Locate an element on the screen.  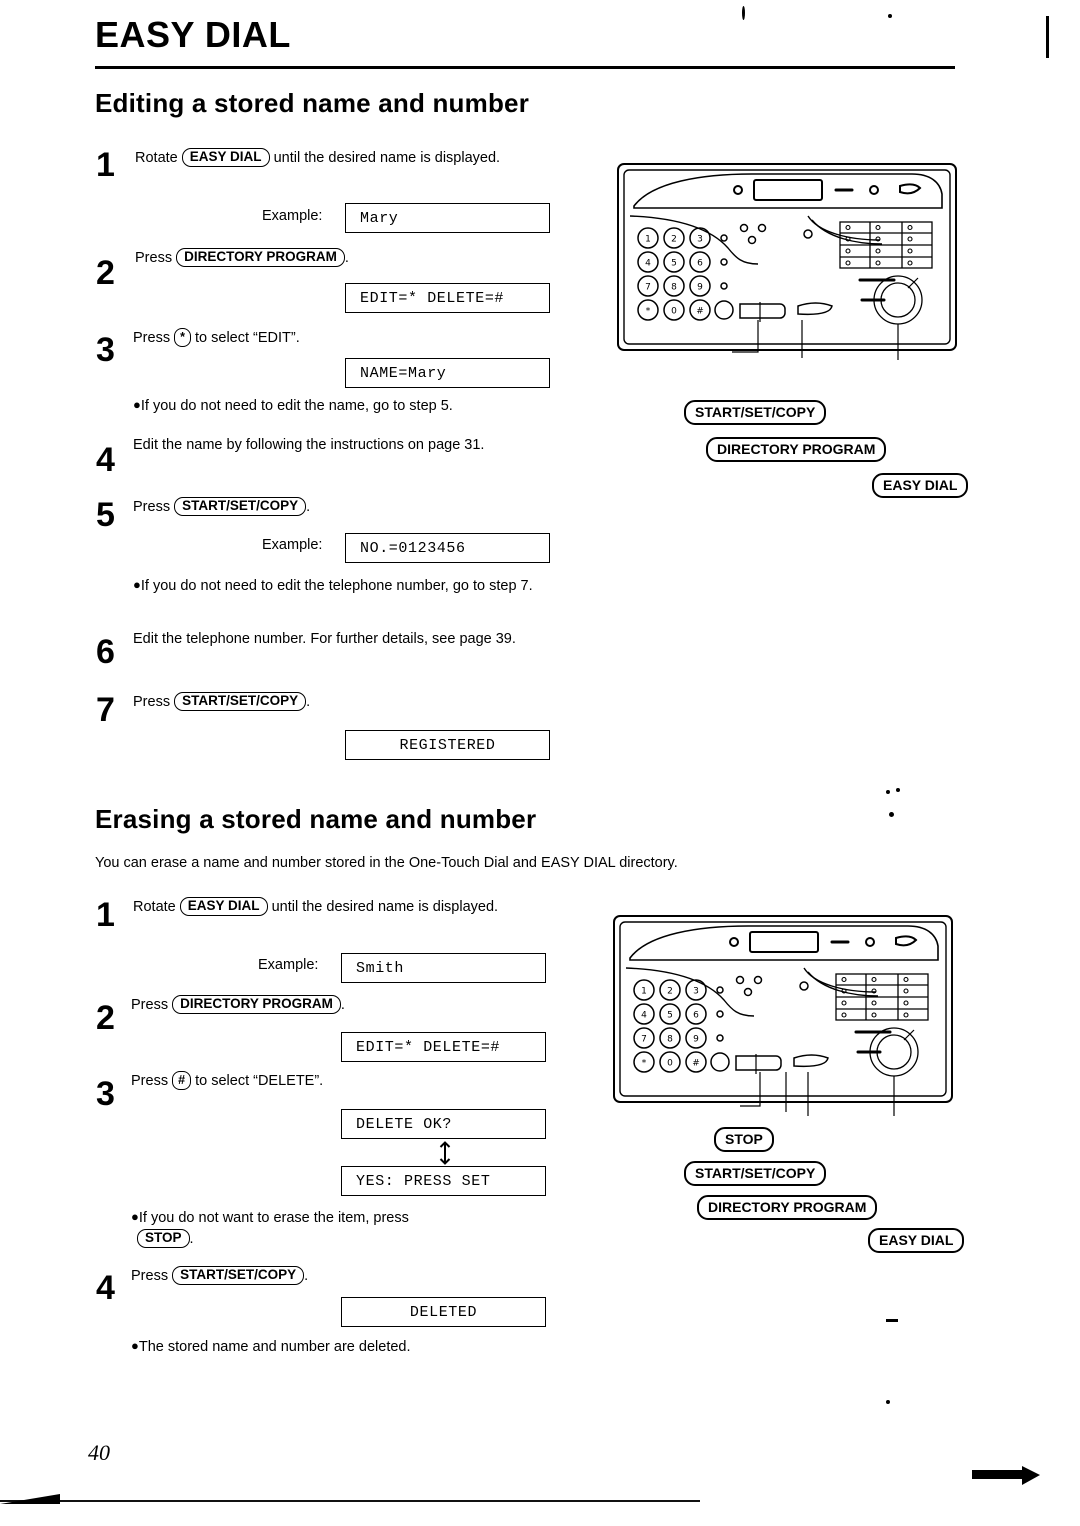
callout-easy-dial-bottom: EASY DIAL is located at coordinates (916, 1240).